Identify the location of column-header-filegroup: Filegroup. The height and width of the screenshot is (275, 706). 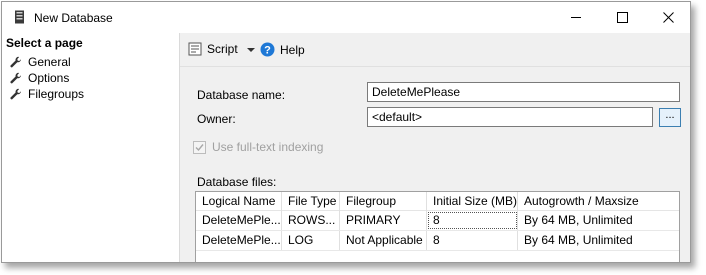
(383, 201).